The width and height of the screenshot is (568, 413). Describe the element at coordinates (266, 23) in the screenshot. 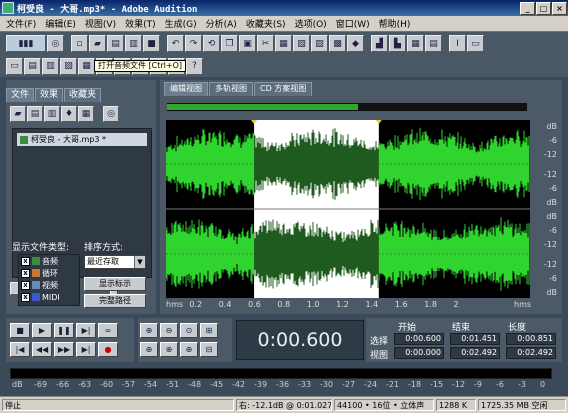

I see `menu-favorites: 收藏夹(S)` at that location.